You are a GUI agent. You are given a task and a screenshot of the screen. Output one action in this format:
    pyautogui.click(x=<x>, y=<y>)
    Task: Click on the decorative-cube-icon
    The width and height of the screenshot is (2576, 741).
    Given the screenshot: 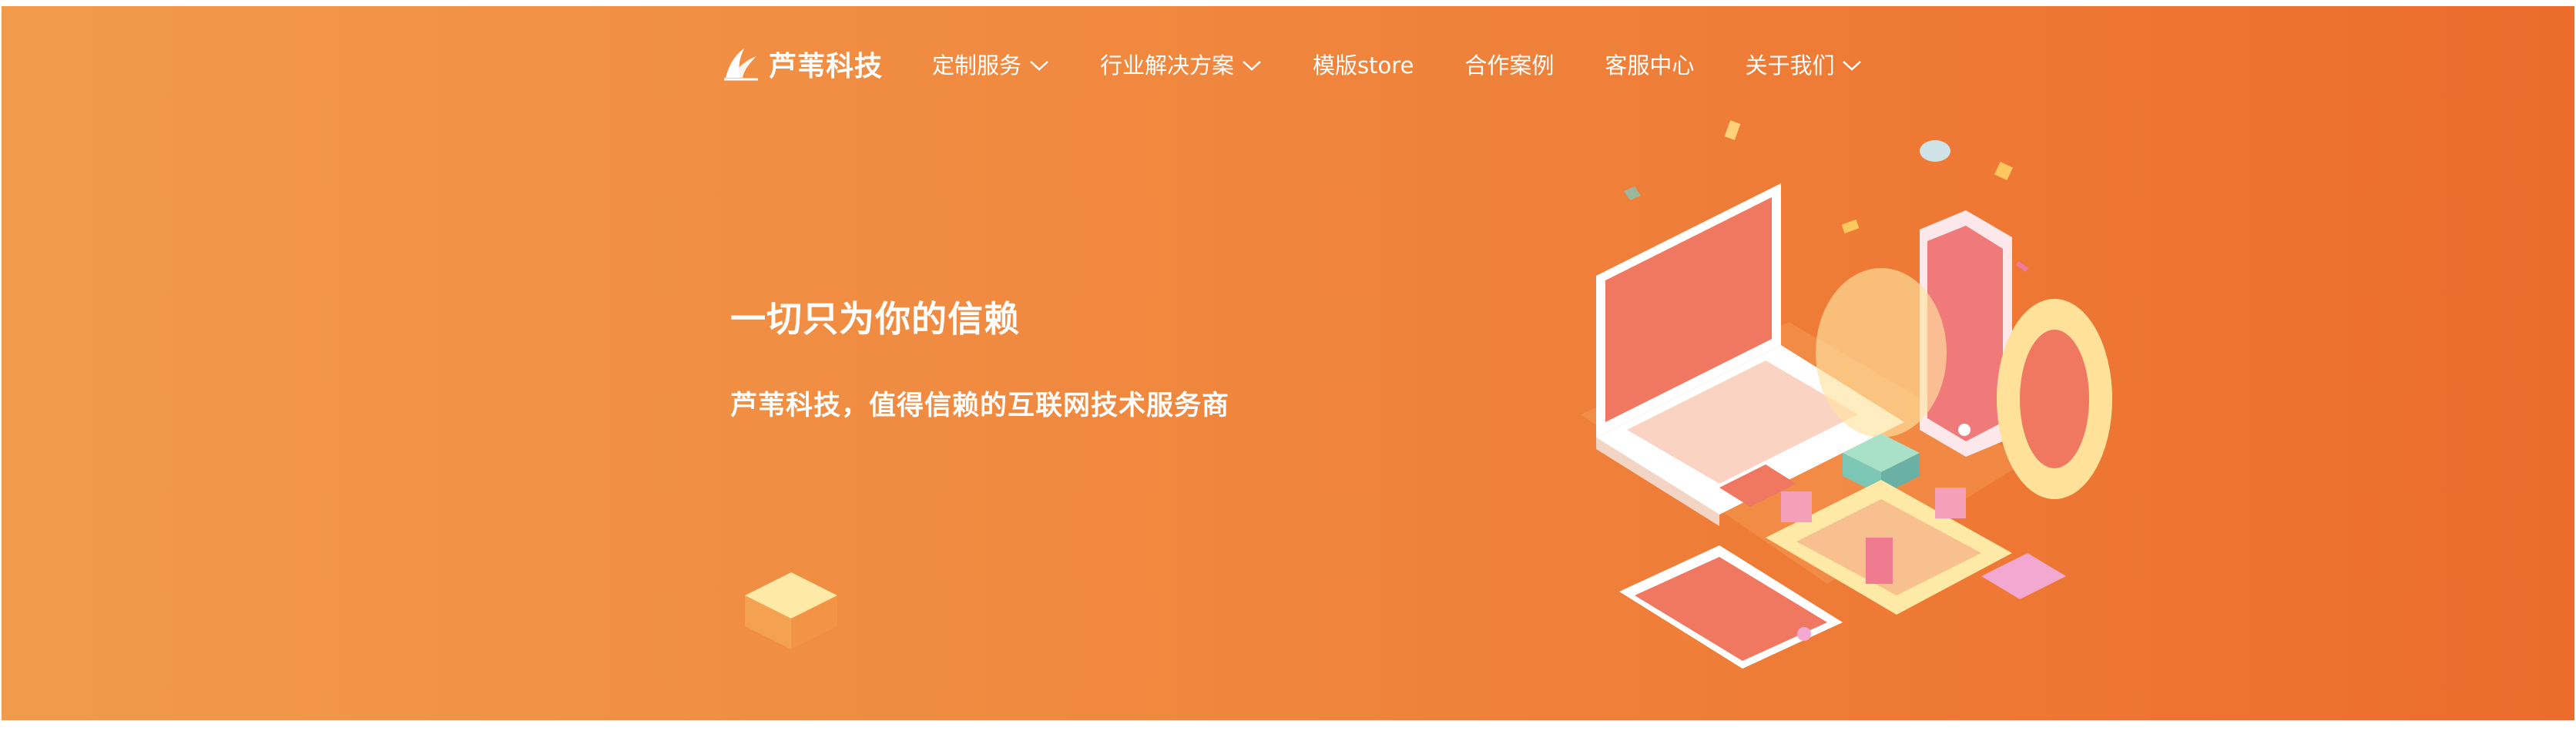 What is the action you would take?
    pyautogui.click(x=791, y=610)
    